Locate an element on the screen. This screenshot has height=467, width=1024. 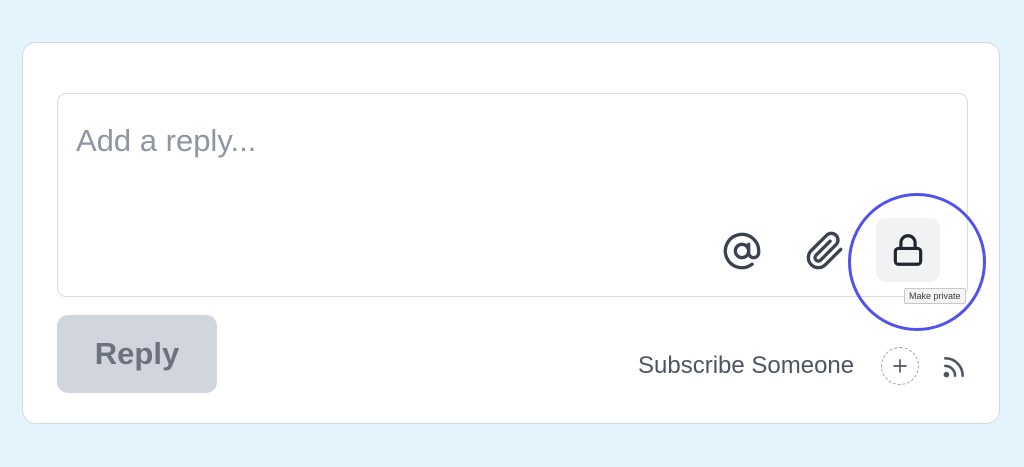
reply-button: Reply is located at coordinates (137, 354).